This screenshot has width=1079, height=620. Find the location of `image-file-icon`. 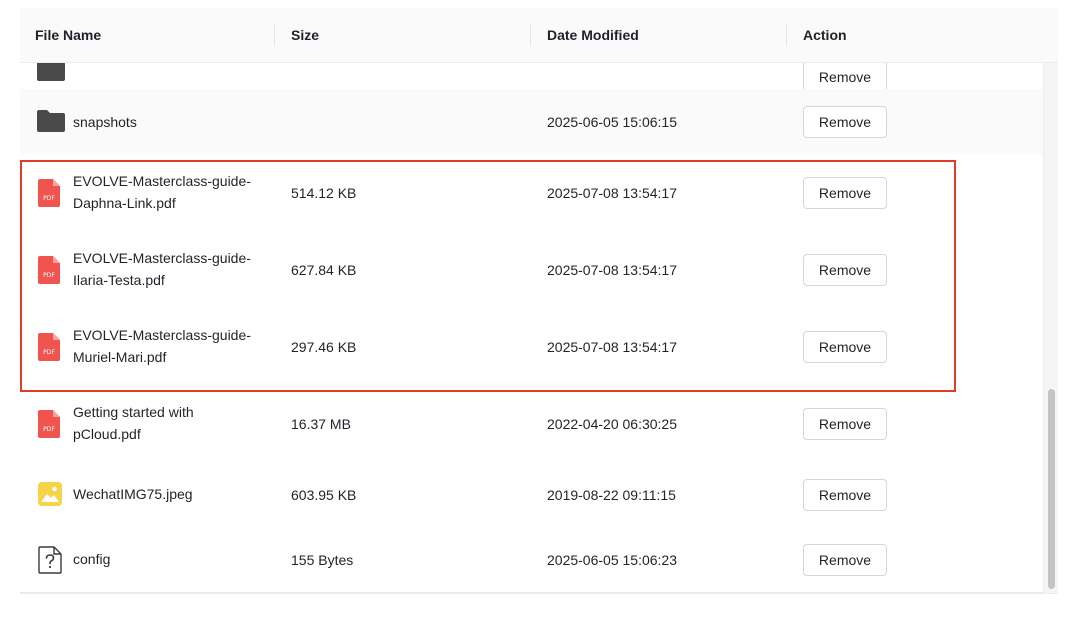

image-file-icon is located at coordinates (50, 496).